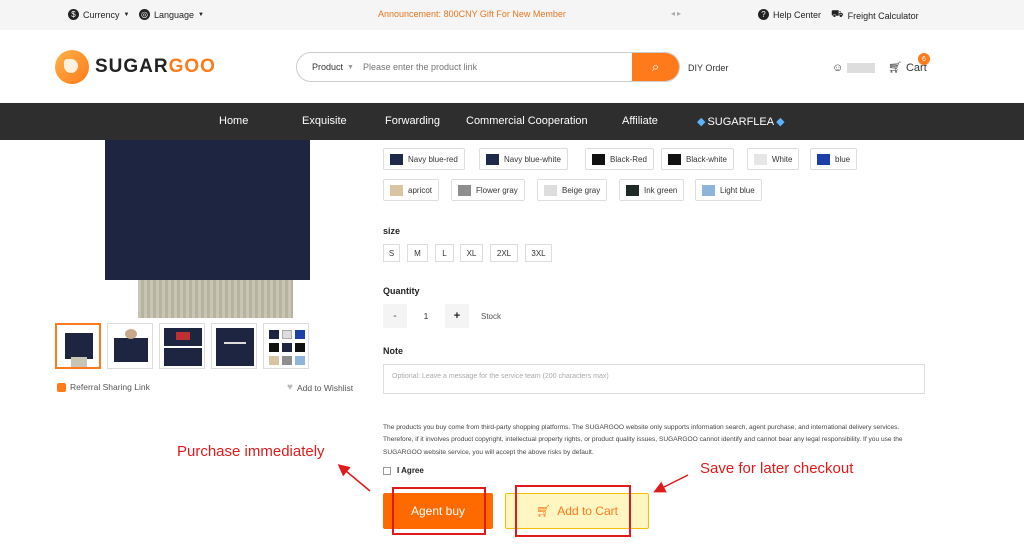  Describe the element at coordinates (671, 483) in the screenshot. I see `arrow-right-icon` at that location.